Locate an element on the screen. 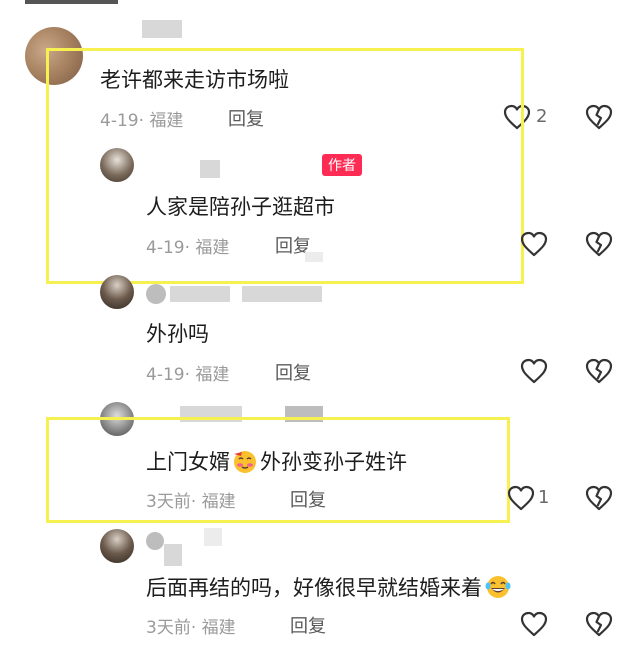  blushing-face-emoji is located at coordinates (245, 462).